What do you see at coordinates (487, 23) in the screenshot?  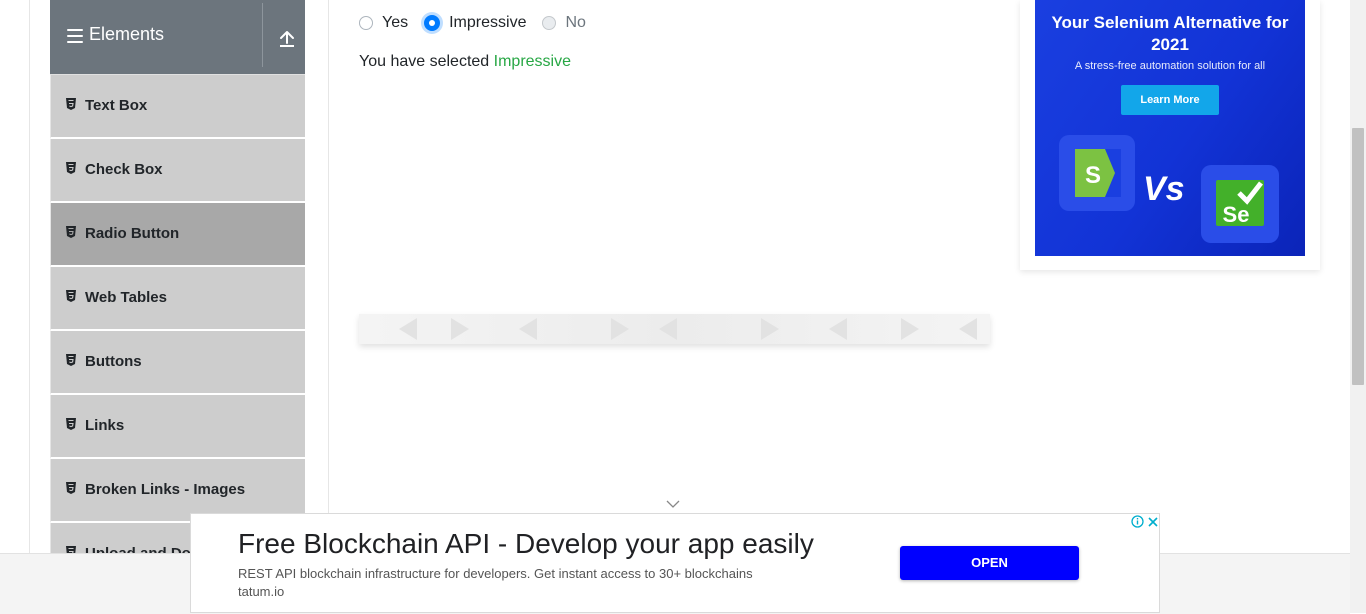 I see `radio-label-impressive: Impressive` at bounding box center [487, 23].